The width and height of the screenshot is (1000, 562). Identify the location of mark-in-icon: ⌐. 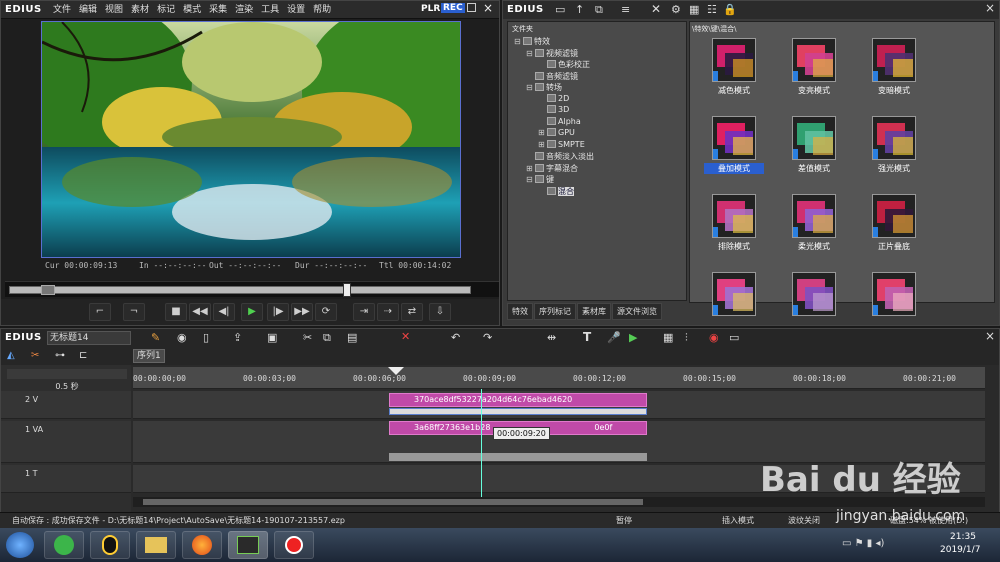
(100, 312).